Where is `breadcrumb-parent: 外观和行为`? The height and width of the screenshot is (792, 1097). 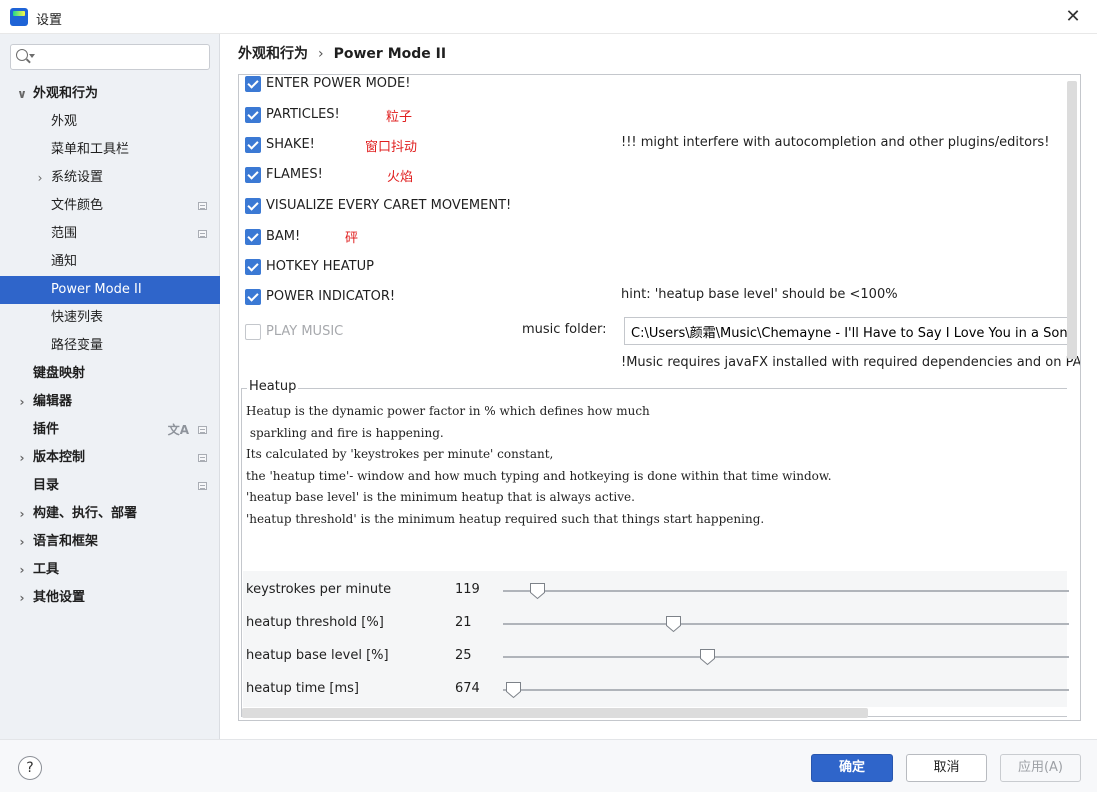 breadcrumb-parent: 外观和行为 is located at coordinates (273, 54).